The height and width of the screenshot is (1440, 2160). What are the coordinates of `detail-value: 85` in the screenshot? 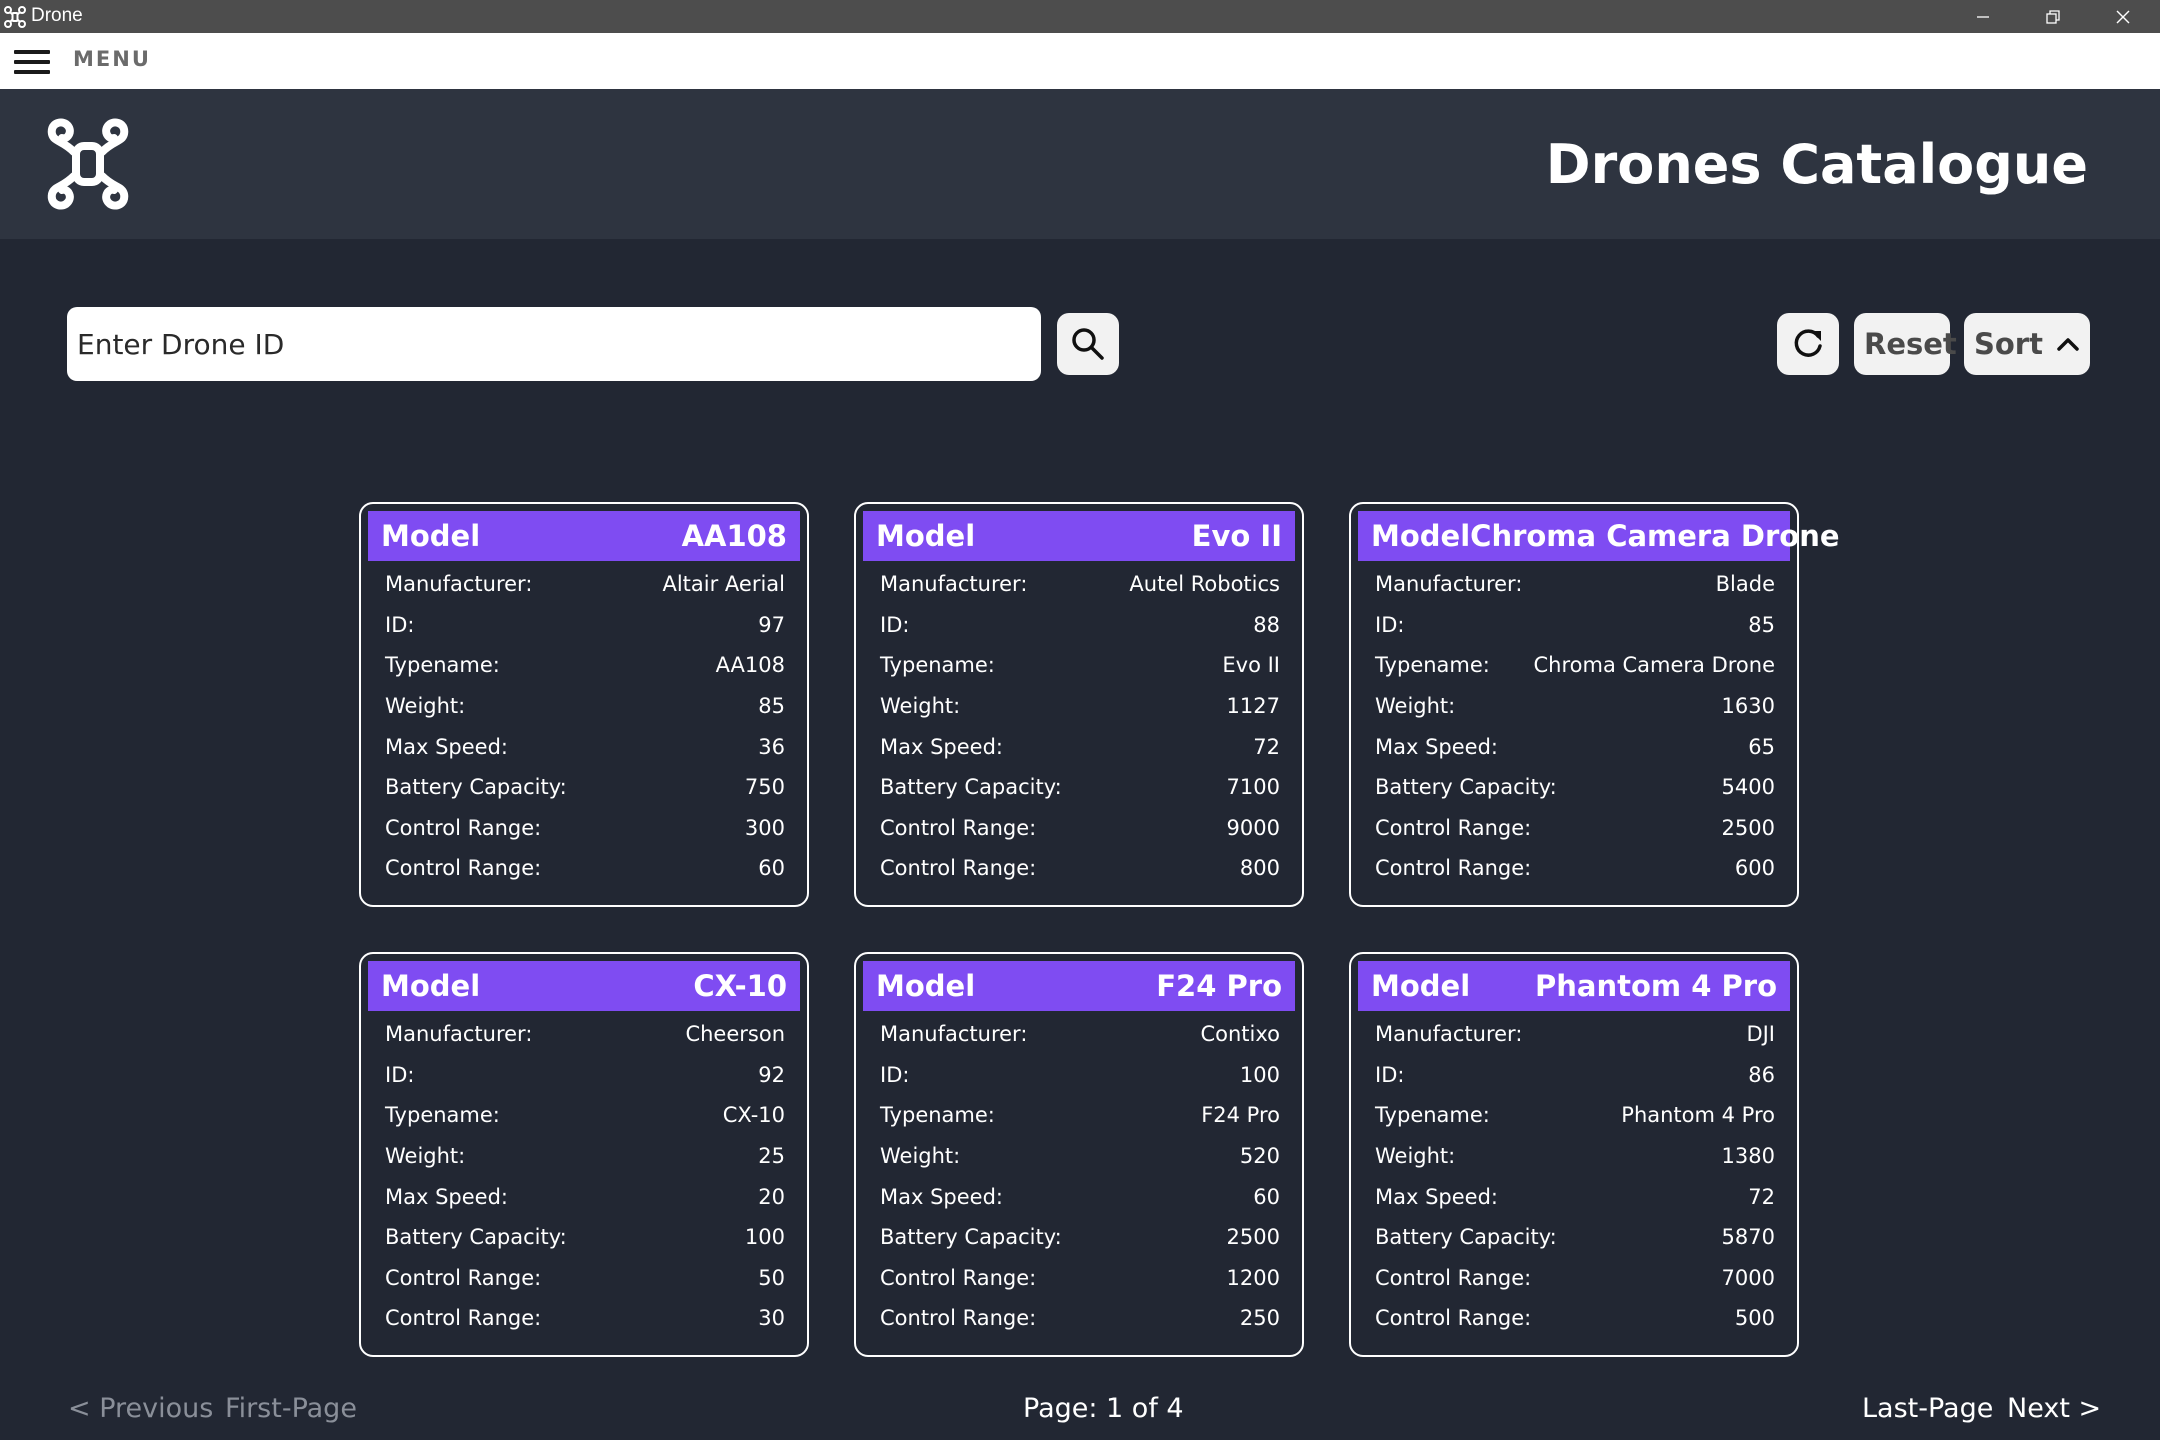 It's located at (771, 706).